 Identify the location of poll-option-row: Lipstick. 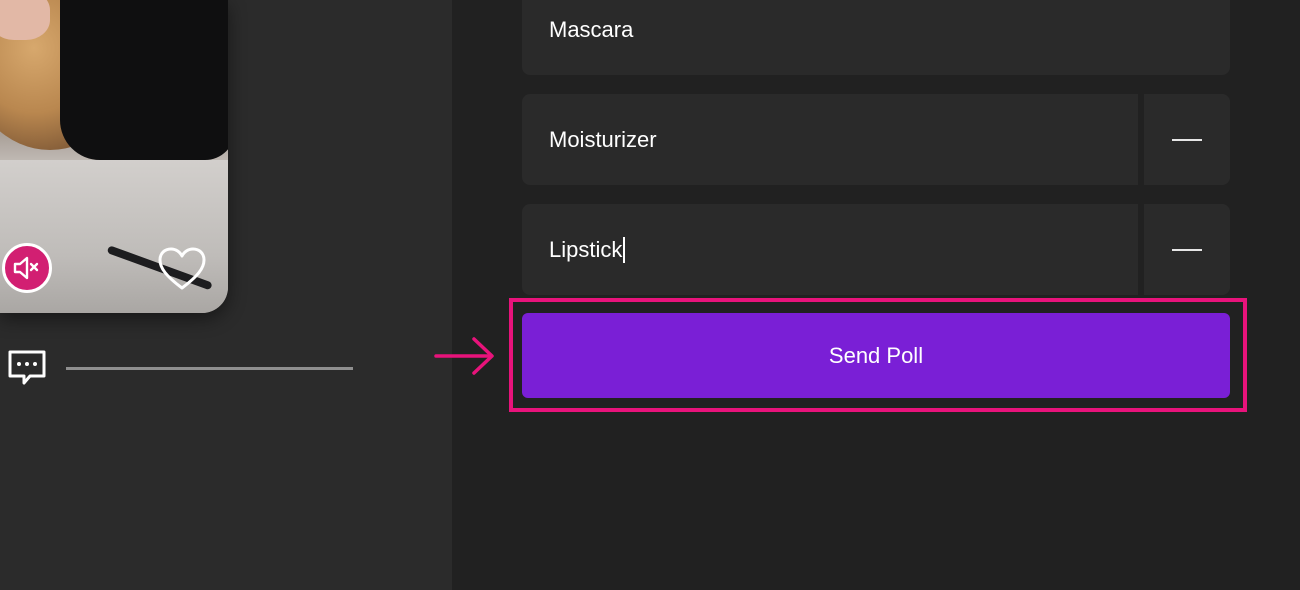
(876, 249).